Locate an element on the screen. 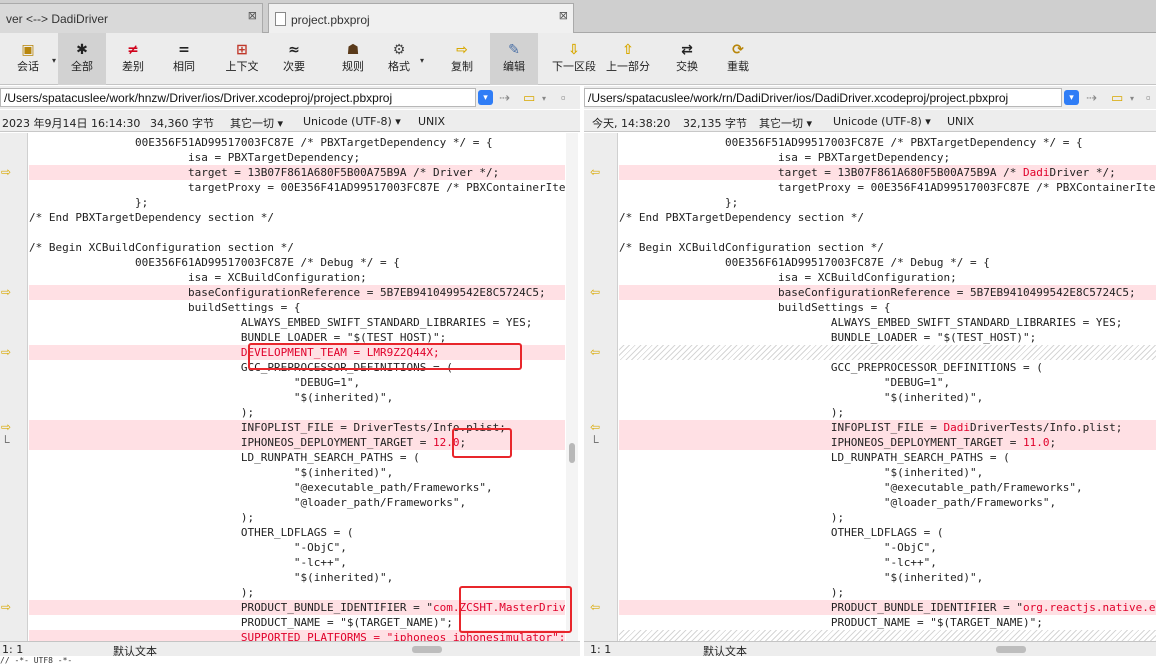 The image size is (1156, 665). code-text: "@executable_path/Frameworks", is located at coordinates (261, 487).